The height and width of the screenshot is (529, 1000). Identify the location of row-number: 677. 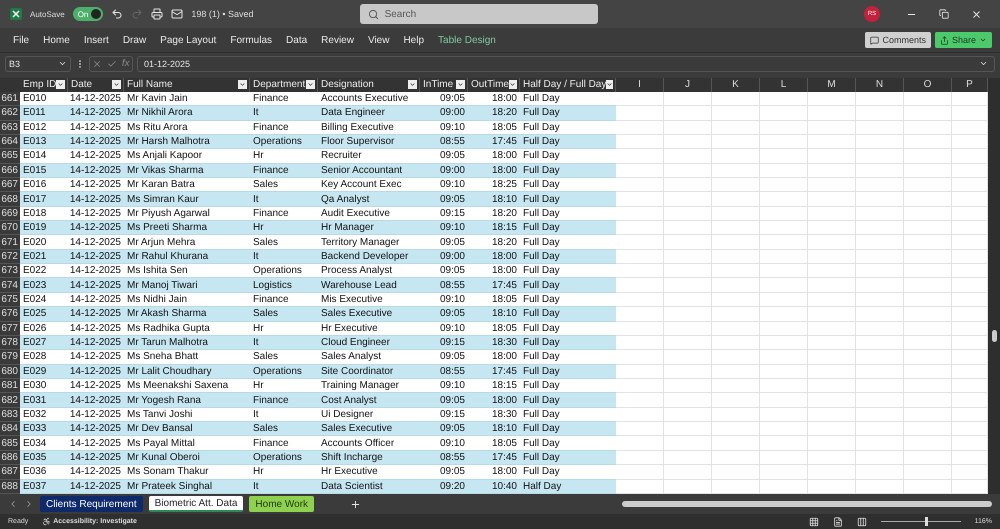
(10, 329).